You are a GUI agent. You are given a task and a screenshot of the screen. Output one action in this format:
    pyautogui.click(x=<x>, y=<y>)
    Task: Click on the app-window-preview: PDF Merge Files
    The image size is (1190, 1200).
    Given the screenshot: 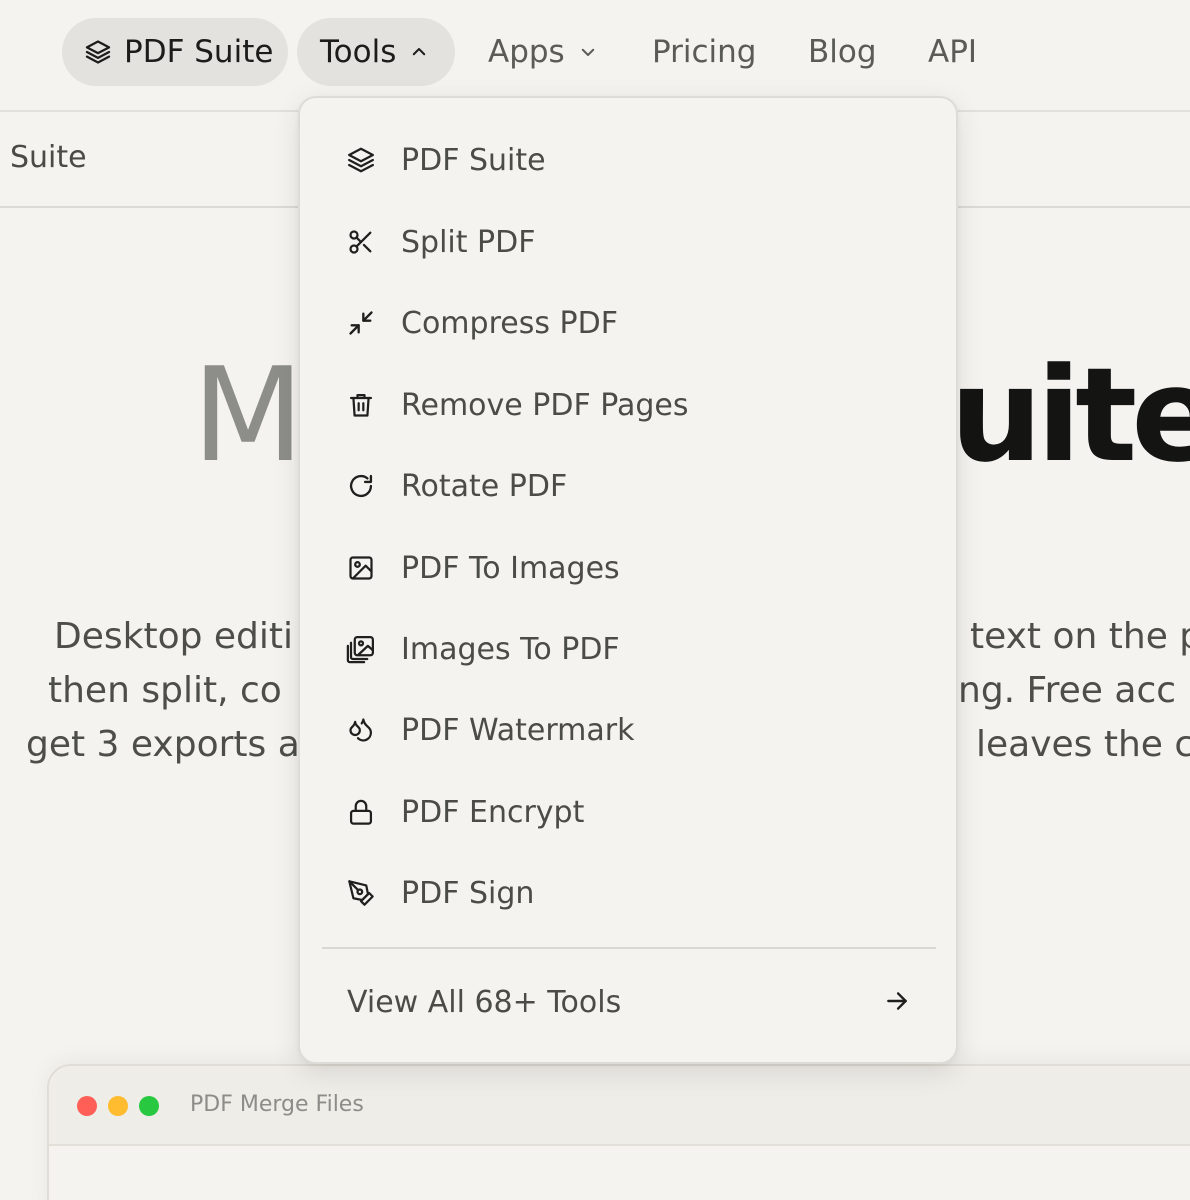 What is the action you would take?
    pyautogui.click(x=618, y=1132)
    